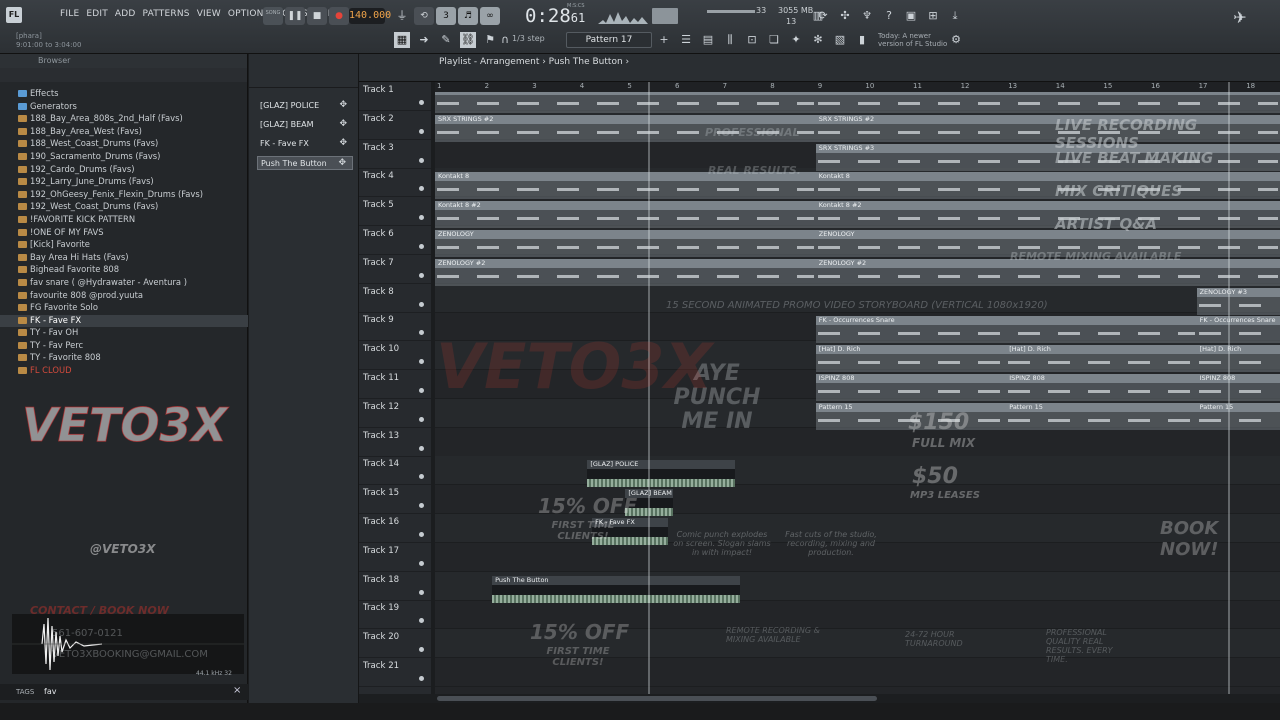  What do you see at coordinates (1047, 157) in the screenshot?
I see `pattern-clip: SRX STRINGS #3` at bounding box center [1047, 157].